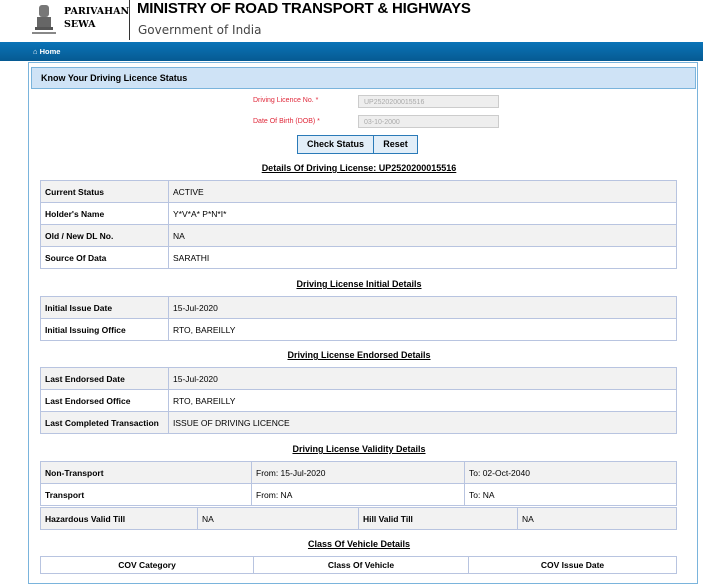 Image resolution: width=703 pixels, height=584 pixels. Describe the element at coordinates (104, 213) in the screenshot. I see `row-label: Holder's Name` at that location.